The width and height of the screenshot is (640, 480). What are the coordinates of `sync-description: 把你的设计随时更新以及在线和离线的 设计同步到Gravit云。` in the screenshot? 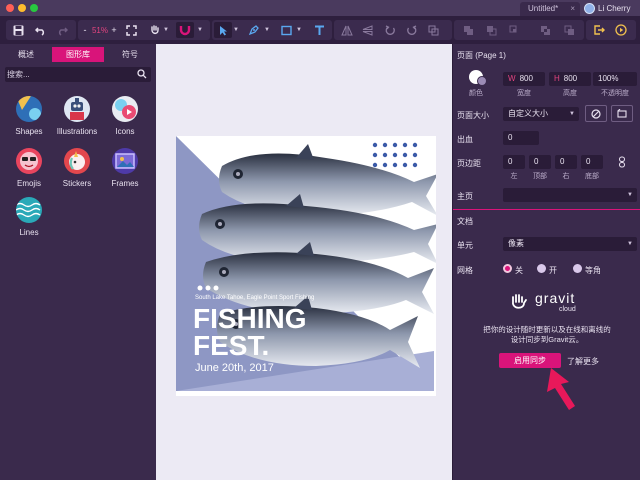 It's located at (546, 335).